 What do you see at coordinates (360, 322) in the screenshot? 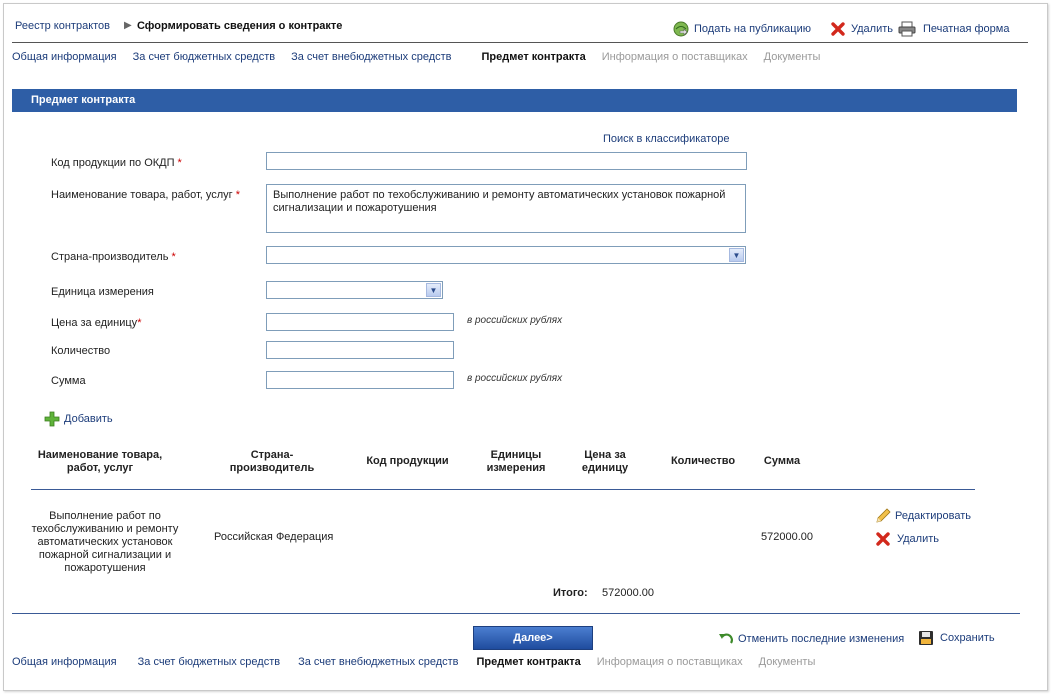
I see `price-input` at bounding box center [360, 322].